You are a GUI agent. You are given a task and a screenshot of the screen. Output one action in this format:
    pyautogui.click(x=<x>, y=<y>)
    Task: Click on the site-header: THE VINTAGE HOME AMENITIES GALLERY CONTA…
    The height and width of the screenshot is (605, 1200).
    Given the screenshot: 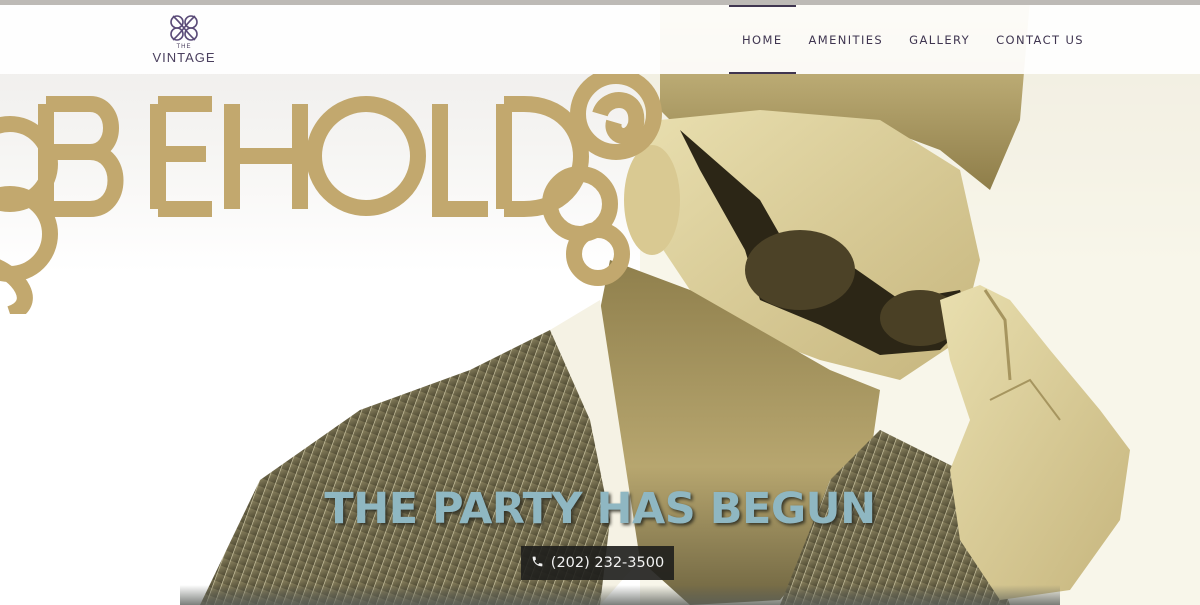 What is the action you would take?
    pyautogui.click(x=600, y=39)
    